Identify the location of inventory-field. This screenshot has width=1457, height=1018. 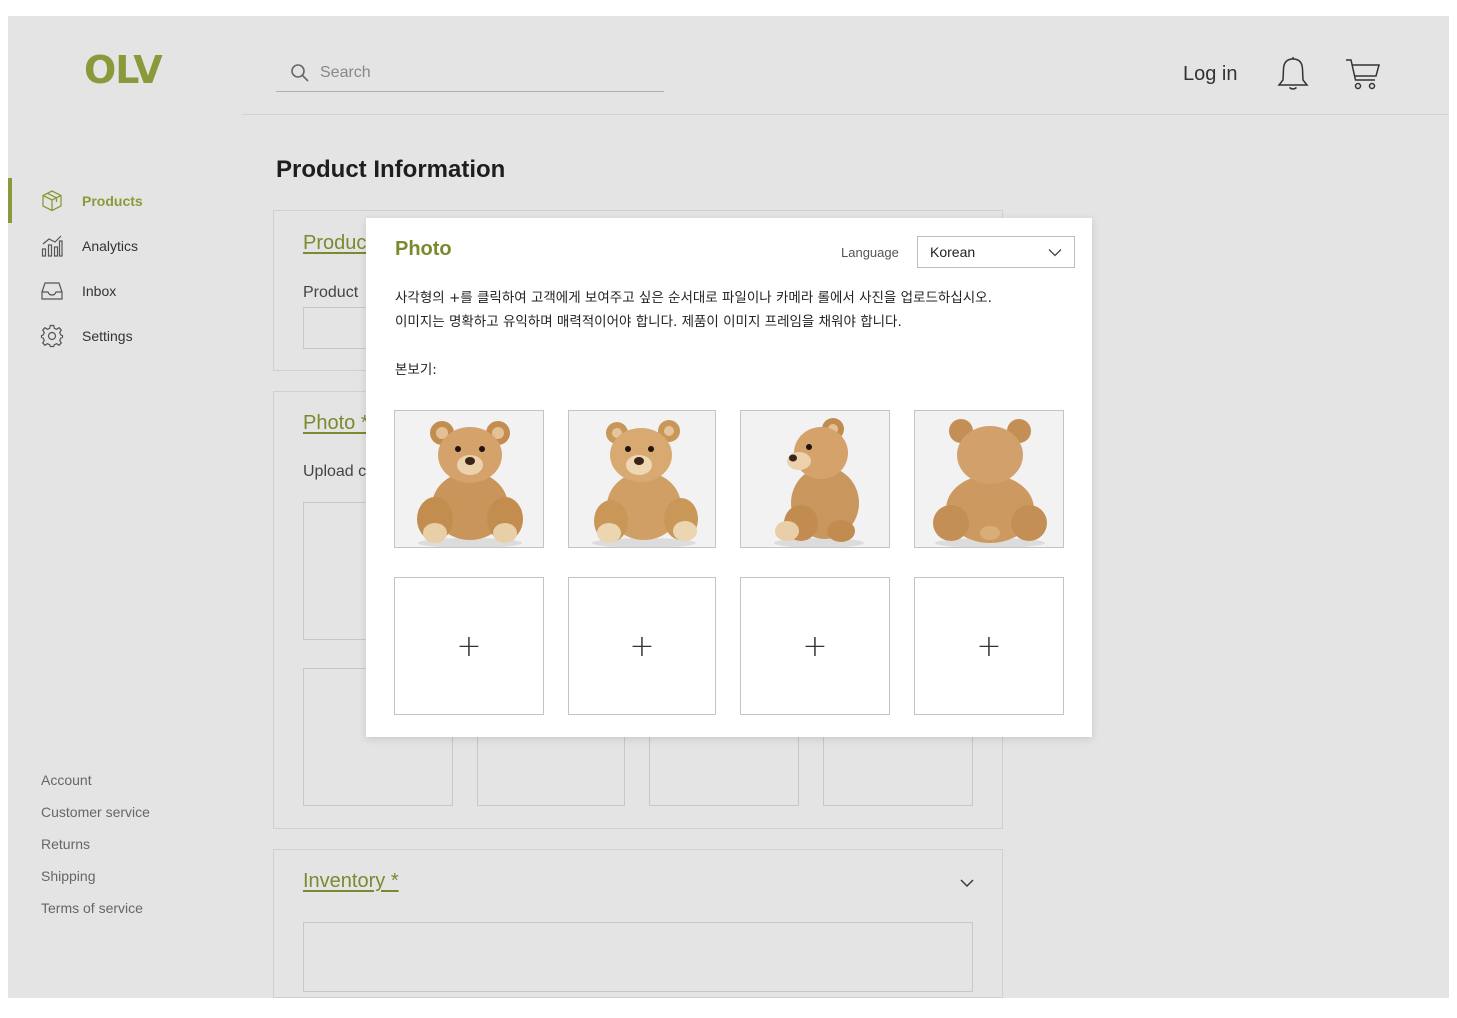
(638, 957).